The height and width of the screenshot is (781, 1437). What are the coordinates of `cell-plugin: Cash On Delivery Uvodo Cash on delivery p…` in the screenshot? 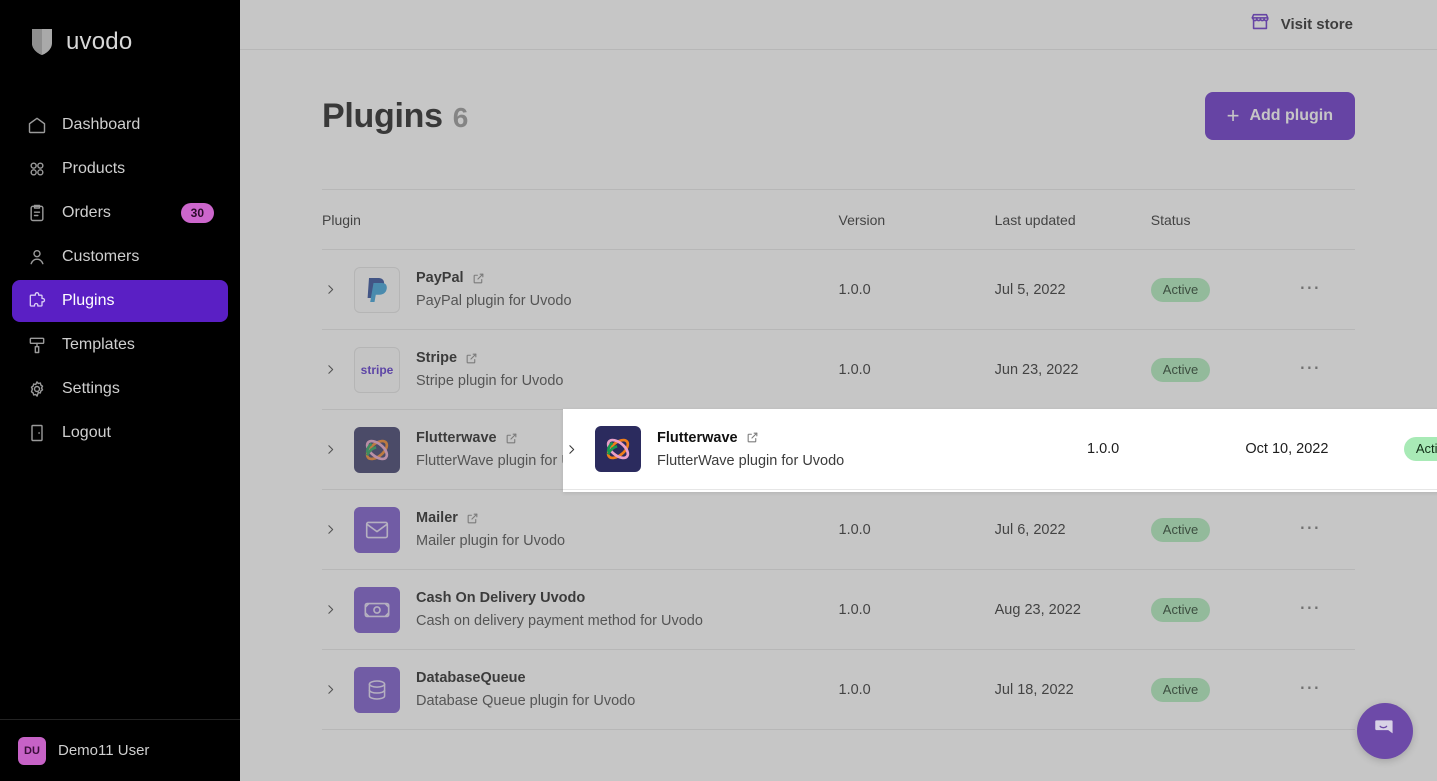 It's located at (580, 609).